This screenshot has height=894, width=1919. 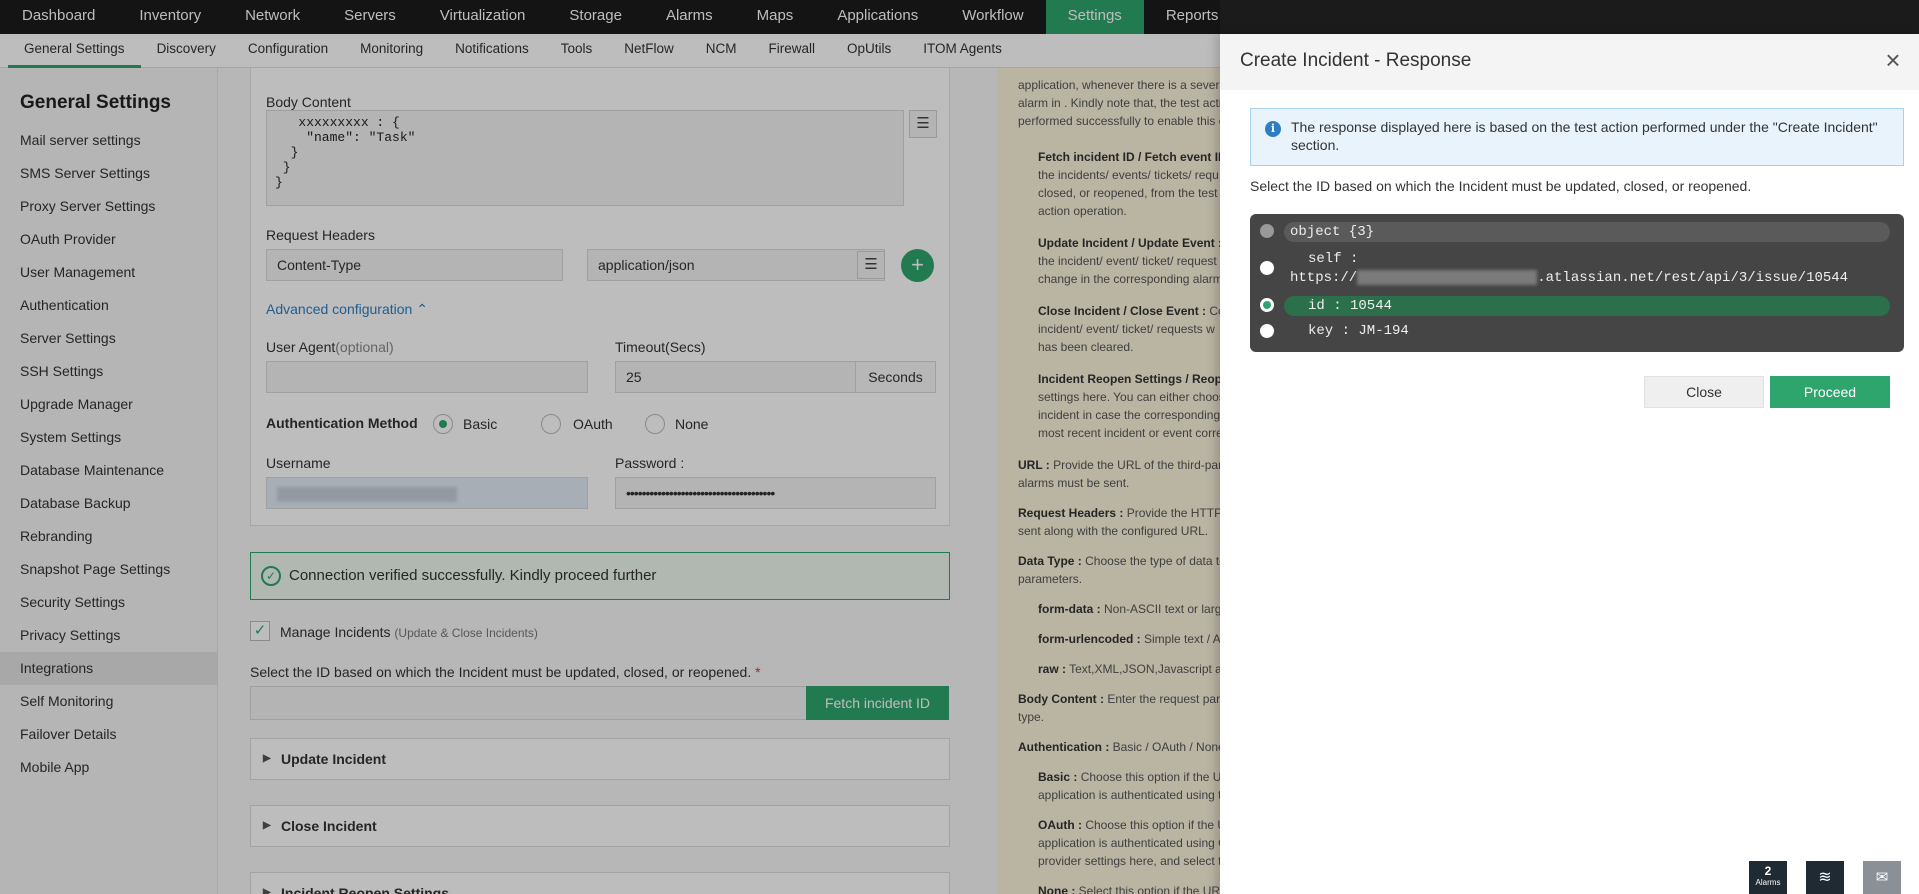 I want to click on close-icon: ×, so click(x=1893, y=60).